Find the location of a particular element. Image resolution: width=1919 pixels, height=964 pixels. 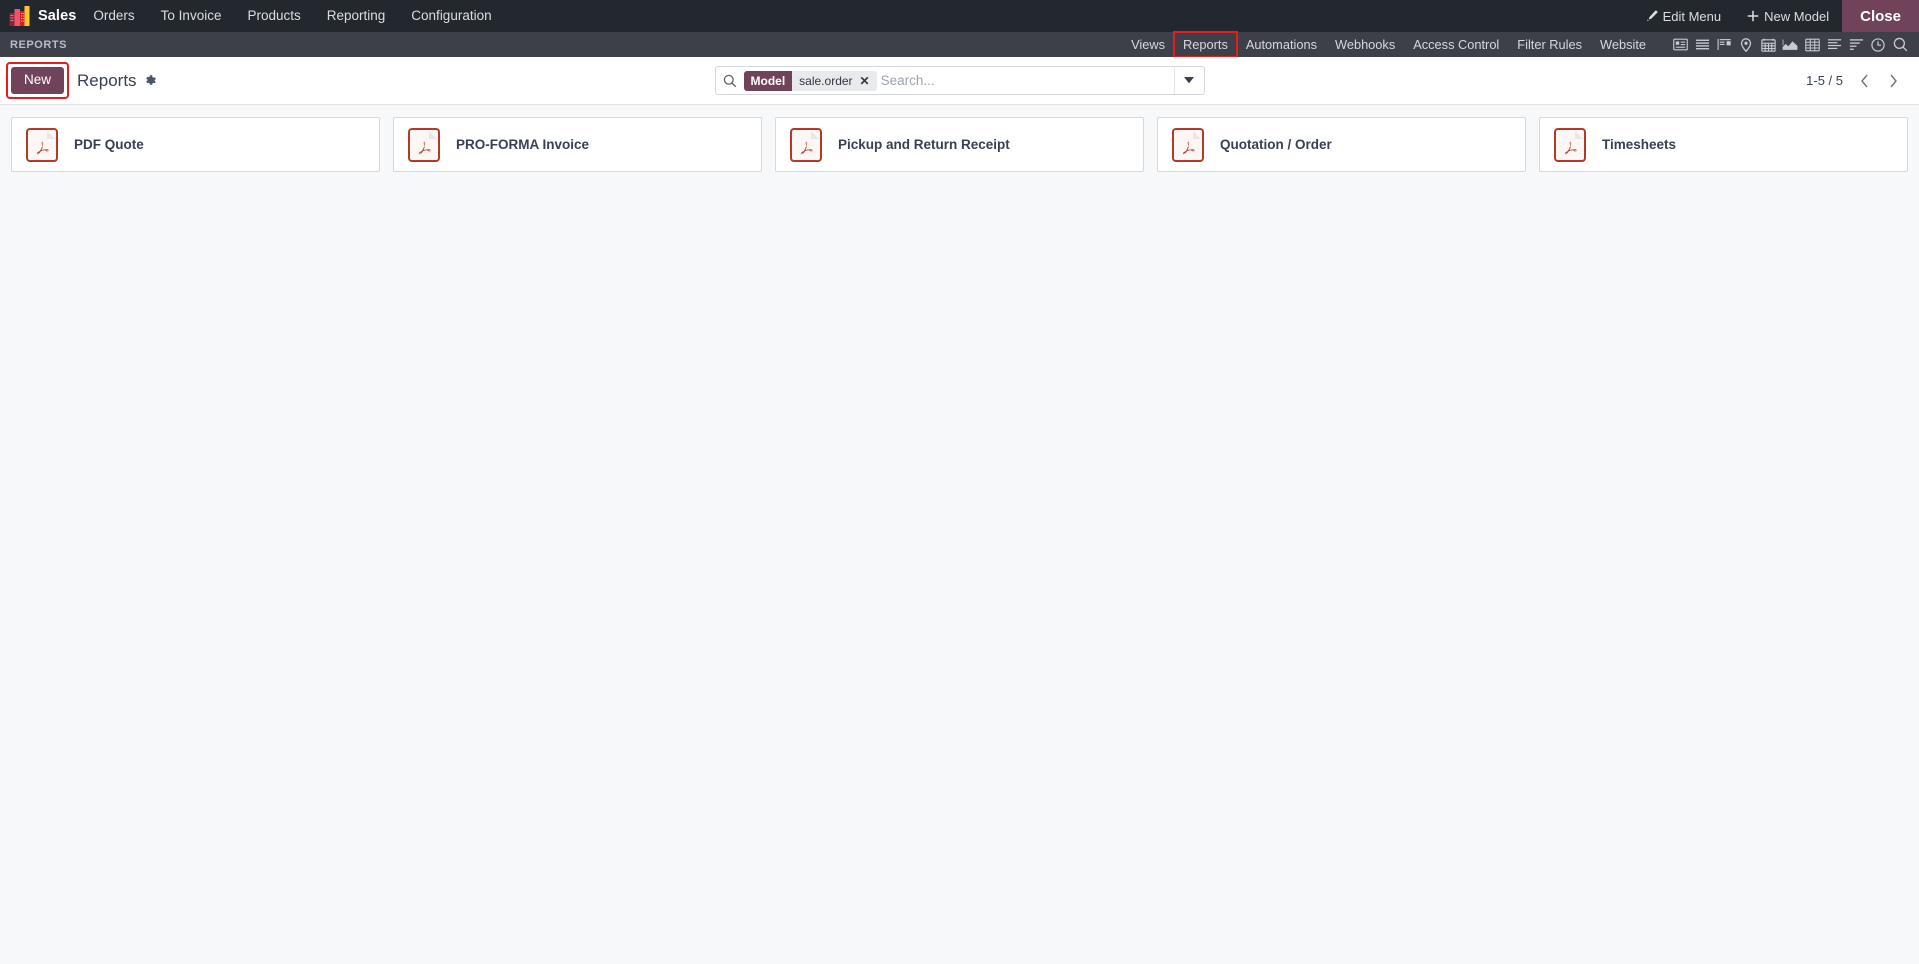

tab-automations: Automations is located at coordinates (1281, 44).